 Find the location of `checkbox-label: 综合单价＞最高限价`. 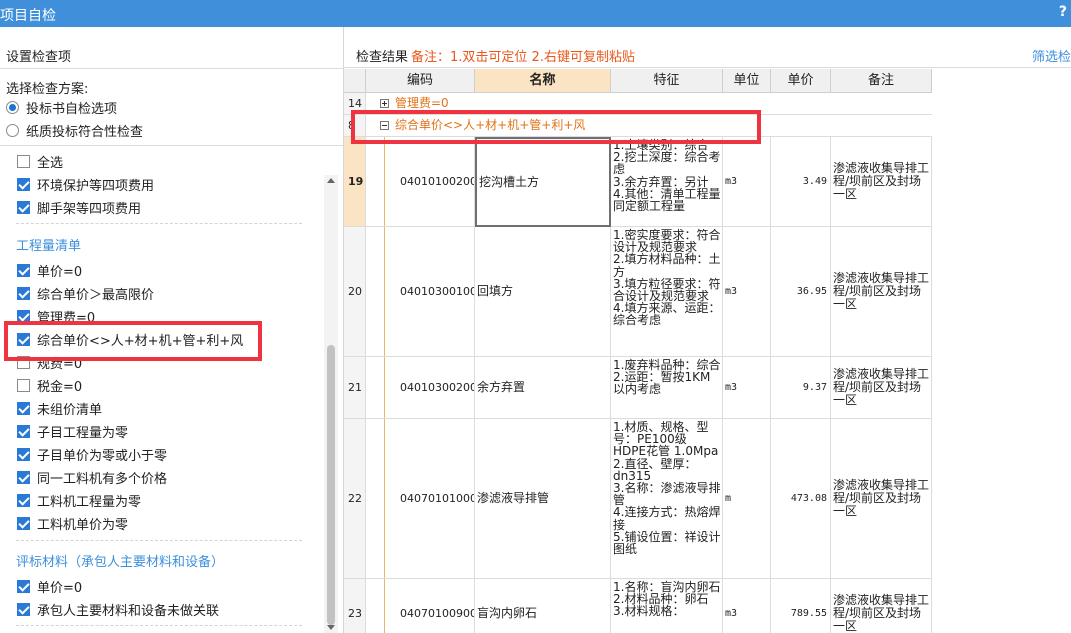

checkbox-label: 综合单价＞最高限价 is located at coordinates (96, 295).